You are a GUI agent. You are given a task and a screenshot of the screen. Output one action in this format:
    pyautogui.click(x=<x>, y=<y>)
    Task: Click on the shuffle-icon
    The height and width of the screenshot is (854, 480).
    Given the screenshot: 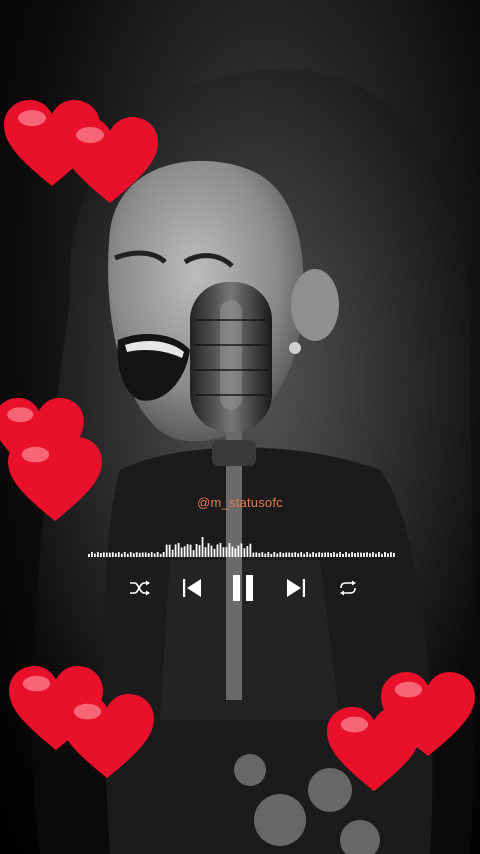 What is the action you would take?
    pyautogui.click(x=140, y=588)
    